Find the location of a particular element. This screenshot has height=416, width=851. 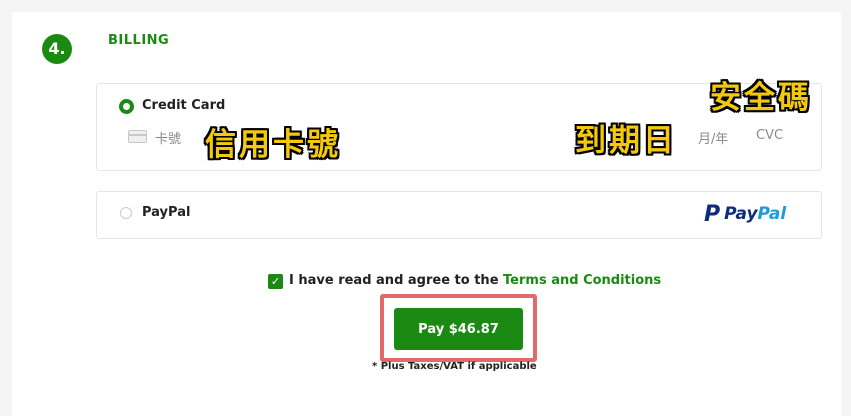

pay-button: Pay $46.87 is located at coordinates (458, 329).